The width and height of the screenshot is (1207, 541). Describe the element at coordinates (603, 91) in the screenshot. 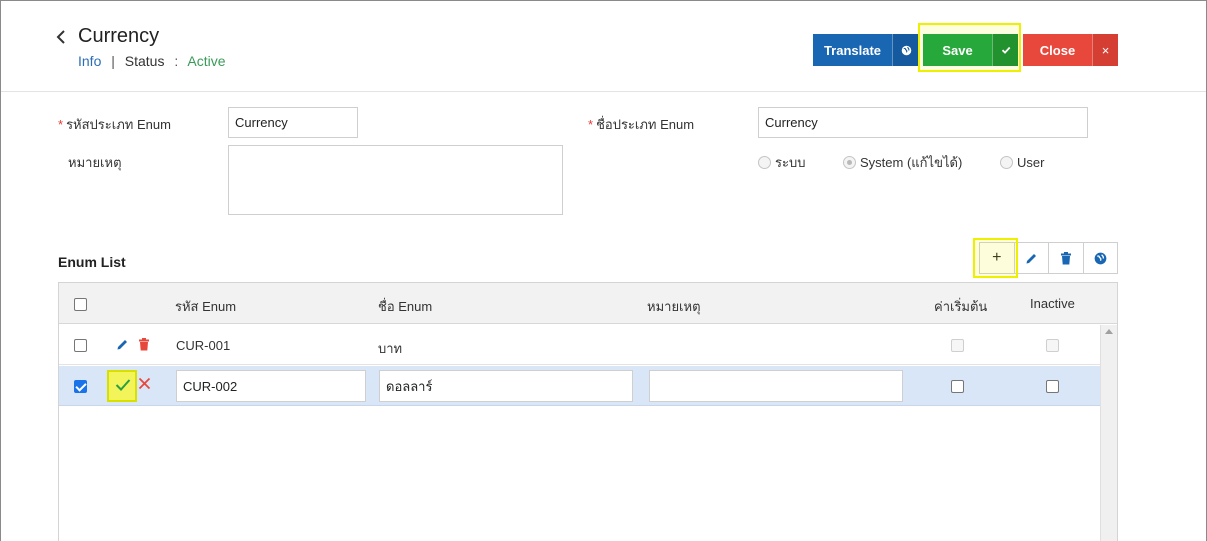

I see `header-divider` at that location.